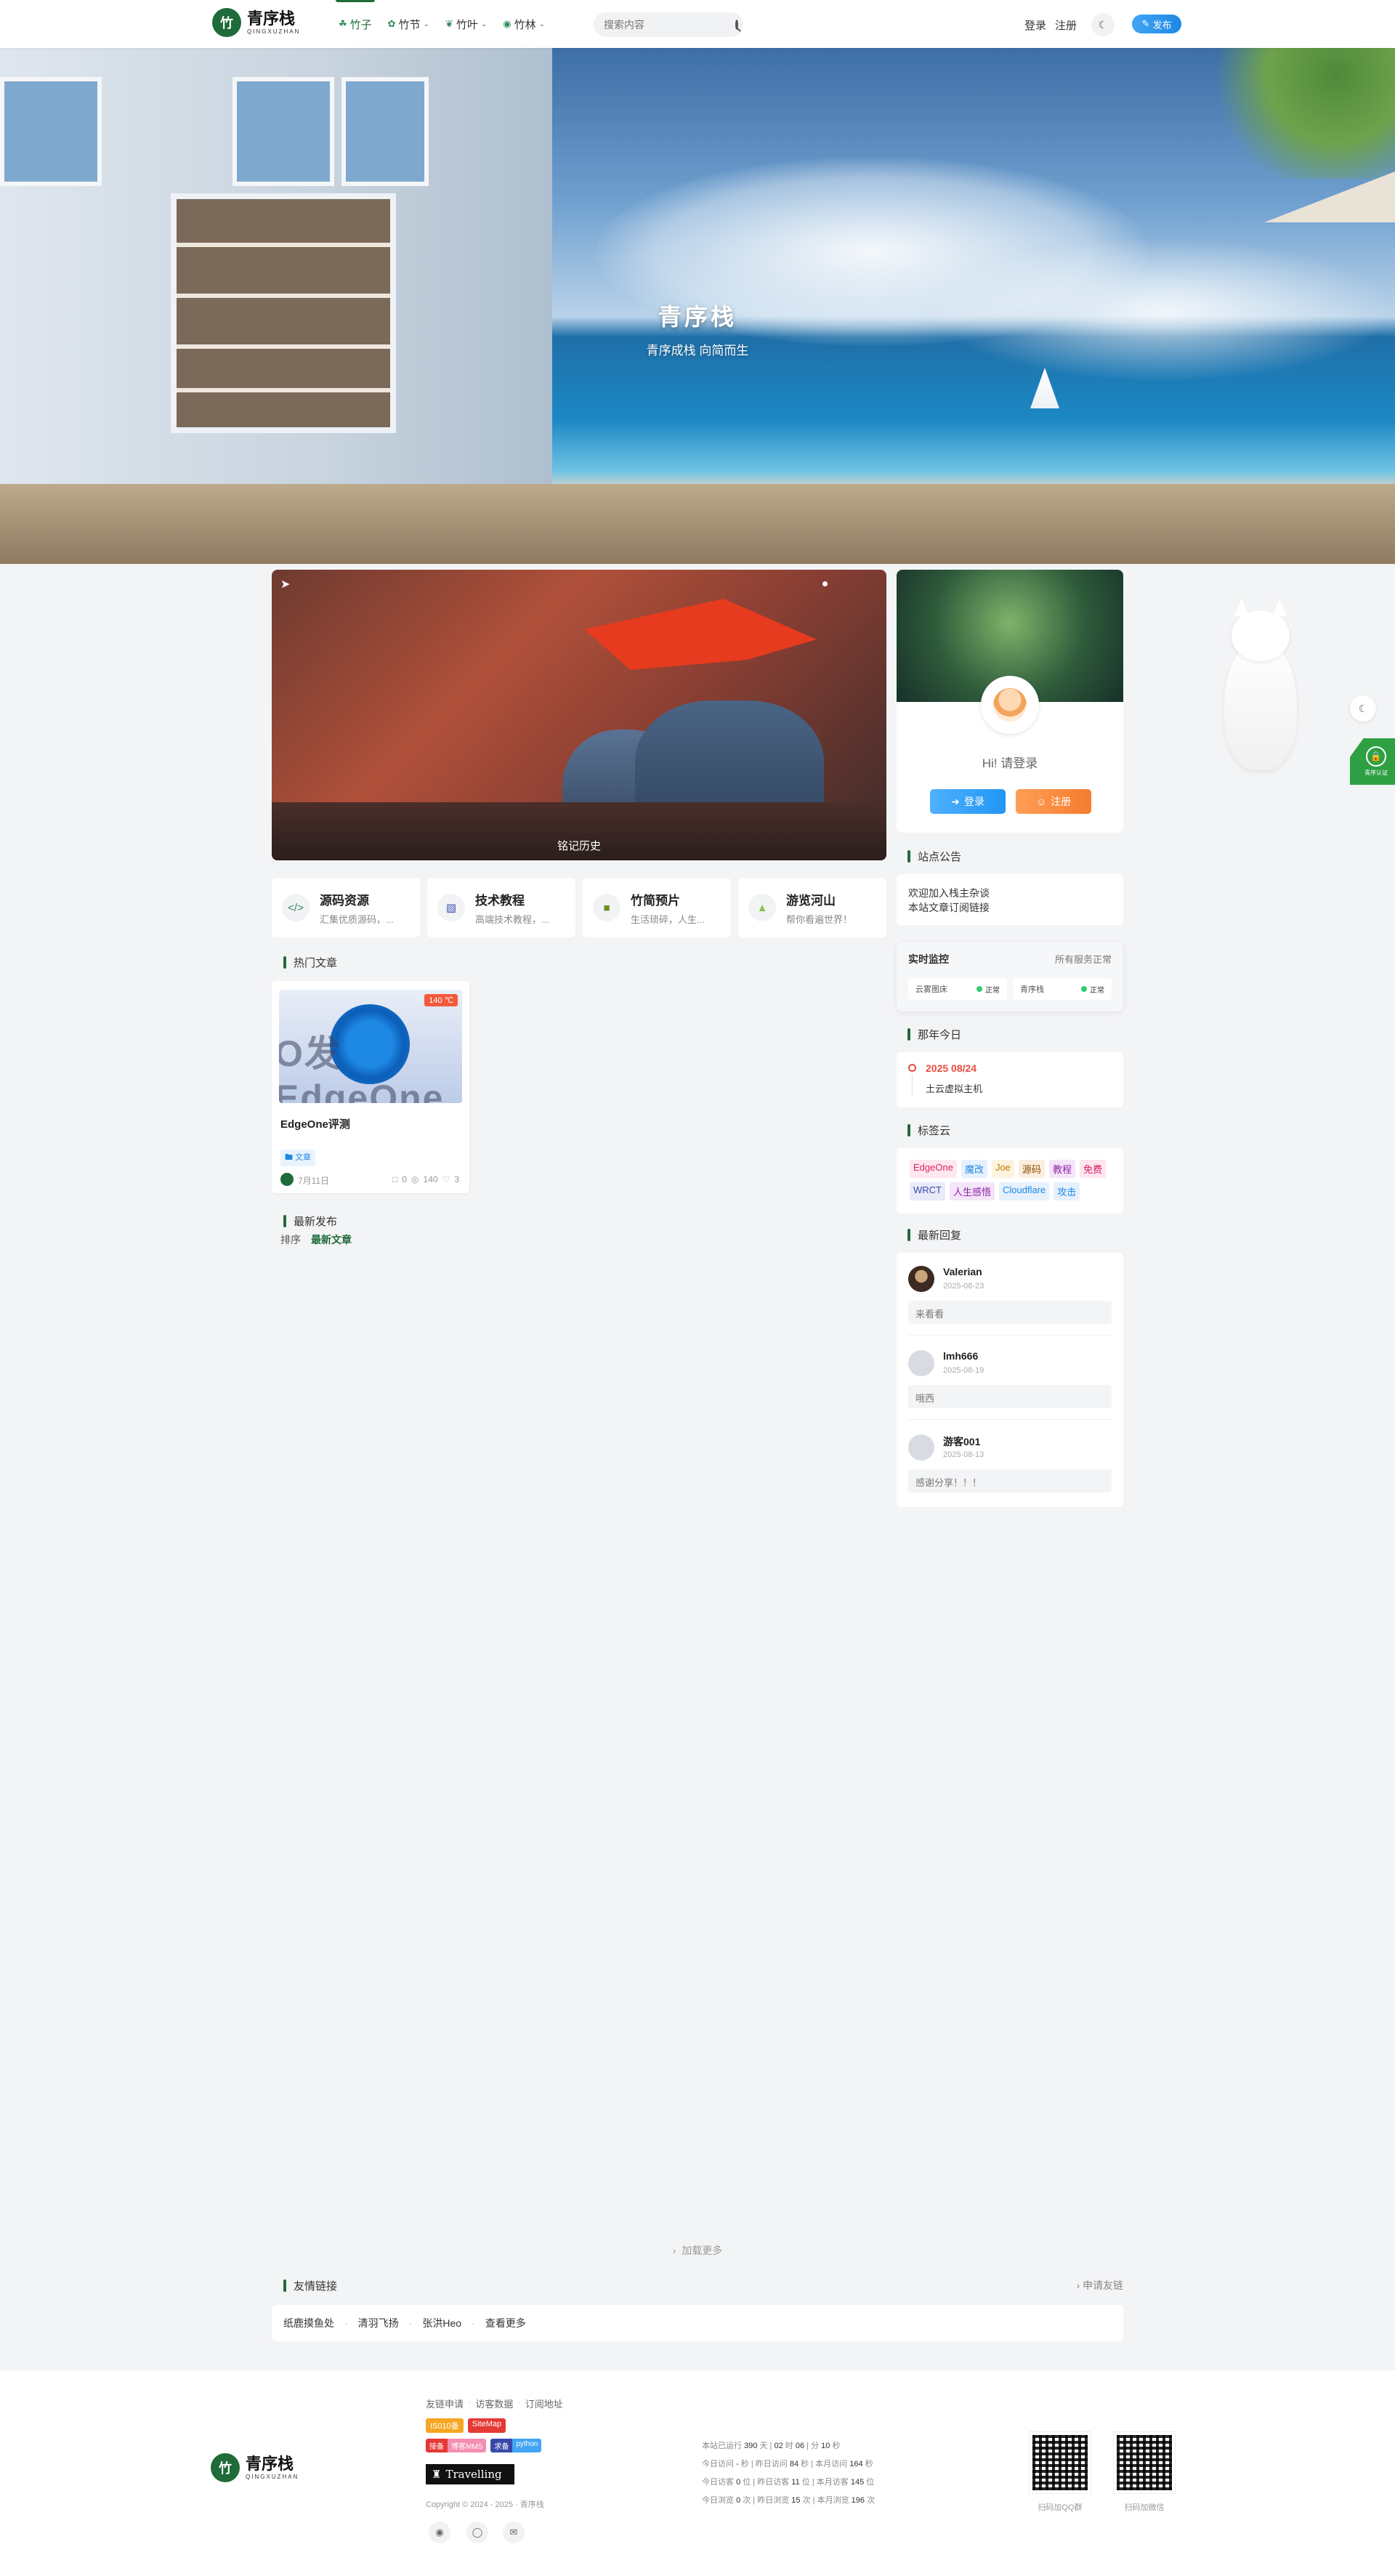 This screenshot has width=1395, height=2576. I want to click on picture-icon: ■, so click(607, 907).